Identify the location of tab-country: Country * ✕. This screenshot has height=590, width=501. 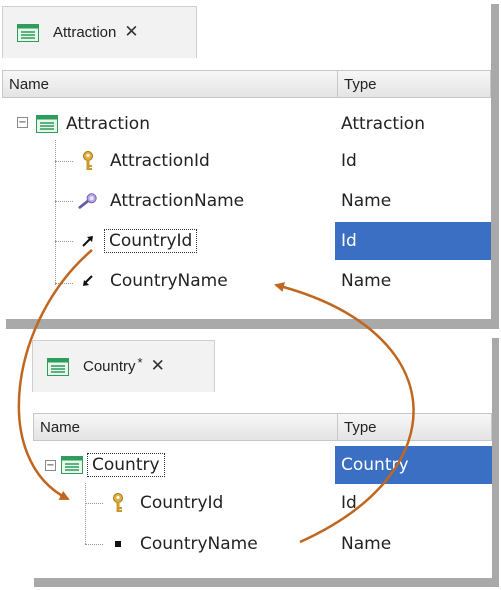
(123, 366).